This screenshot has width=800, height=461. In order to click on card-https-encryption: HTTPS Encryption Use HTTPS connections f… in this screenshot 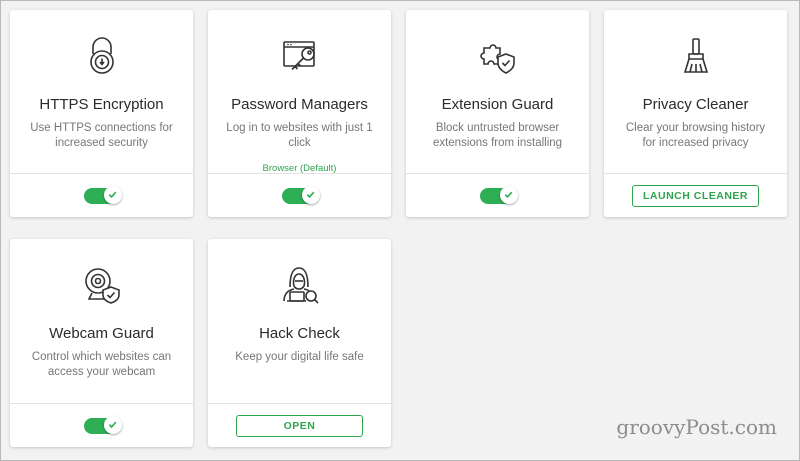, I will do `click(101, 113)`.